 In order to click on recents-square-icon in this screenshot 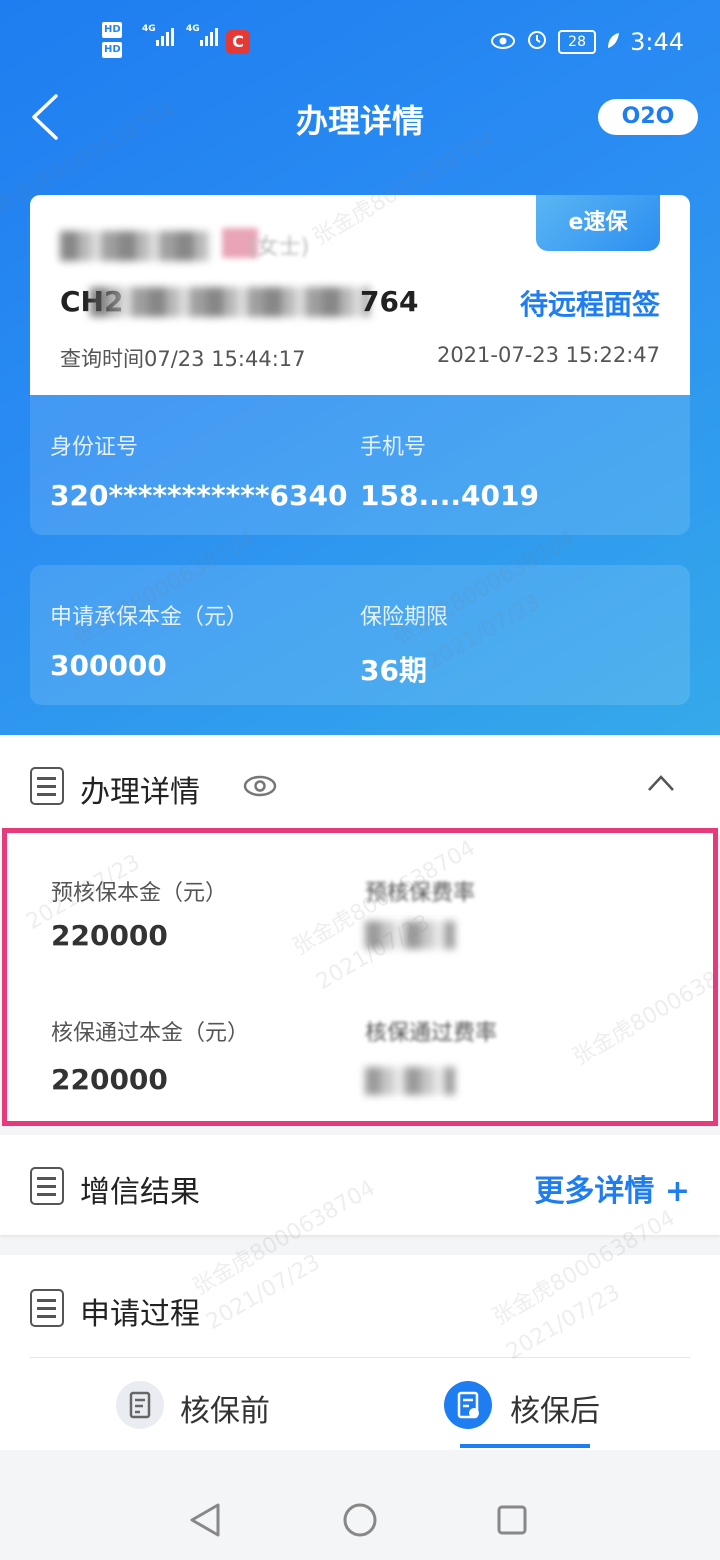, I will do `click(512, 1522)`.